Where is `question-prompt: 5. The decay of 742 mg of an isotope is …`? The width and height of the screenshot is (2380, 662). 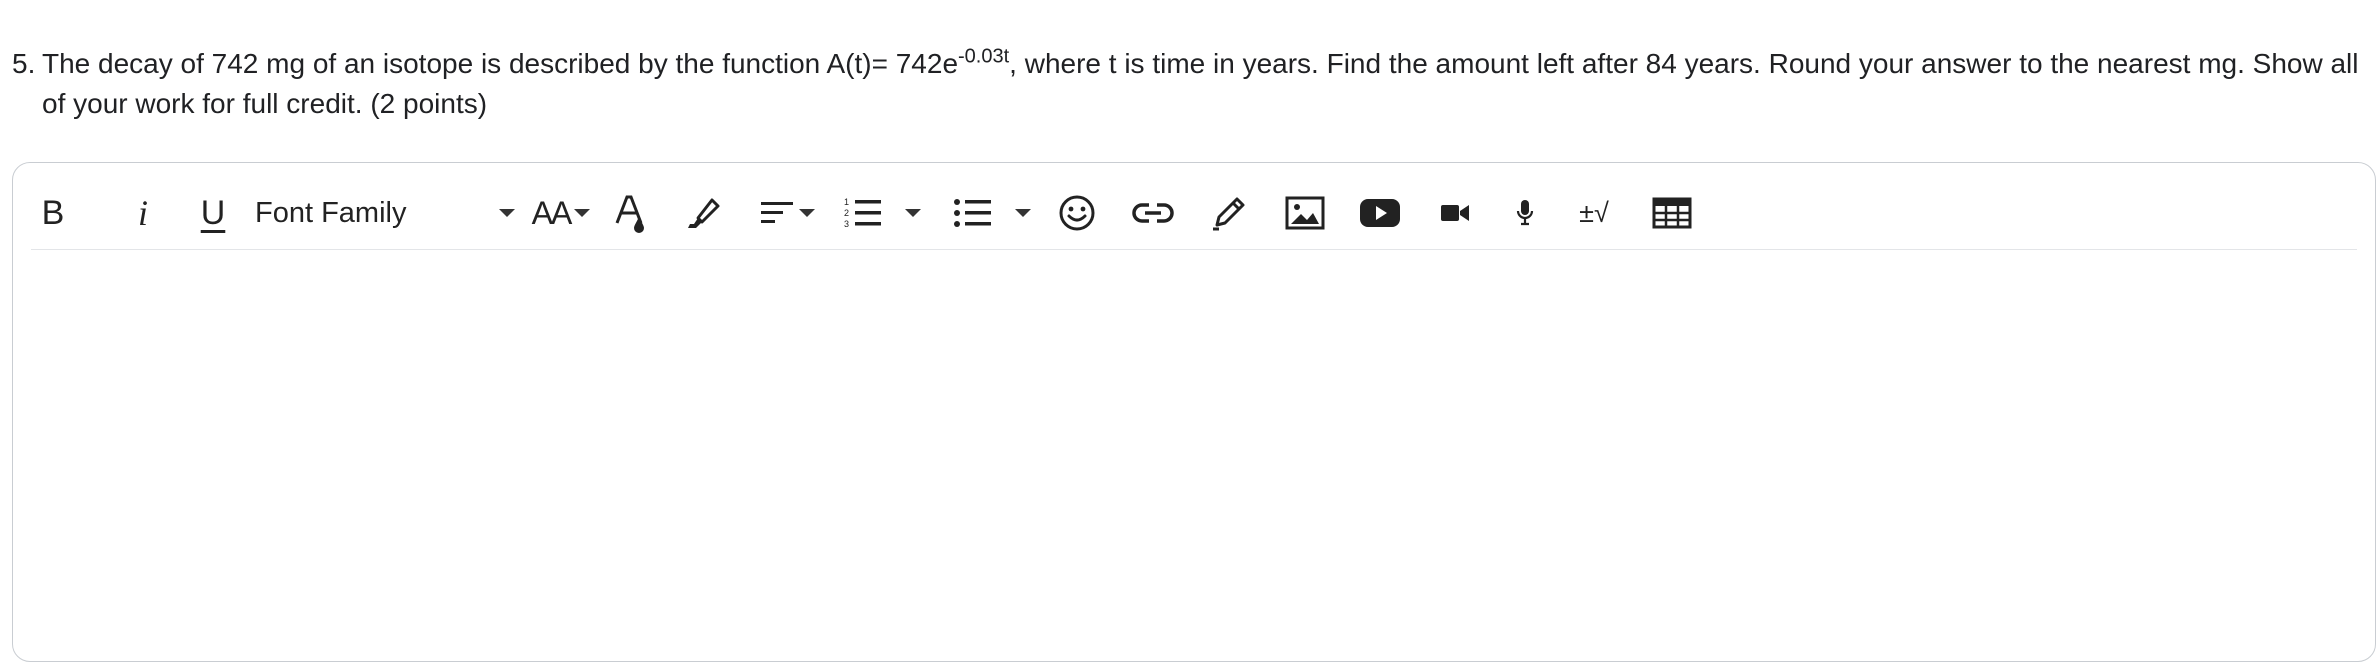
question-prompt: 5. The decay of 742 mg of an isotope is … is located at coordinates (1187, 84).